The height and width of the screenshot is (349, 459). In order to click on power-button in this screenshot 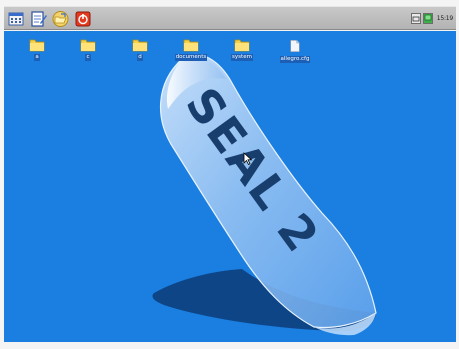, I will do `click(83, 18)`.